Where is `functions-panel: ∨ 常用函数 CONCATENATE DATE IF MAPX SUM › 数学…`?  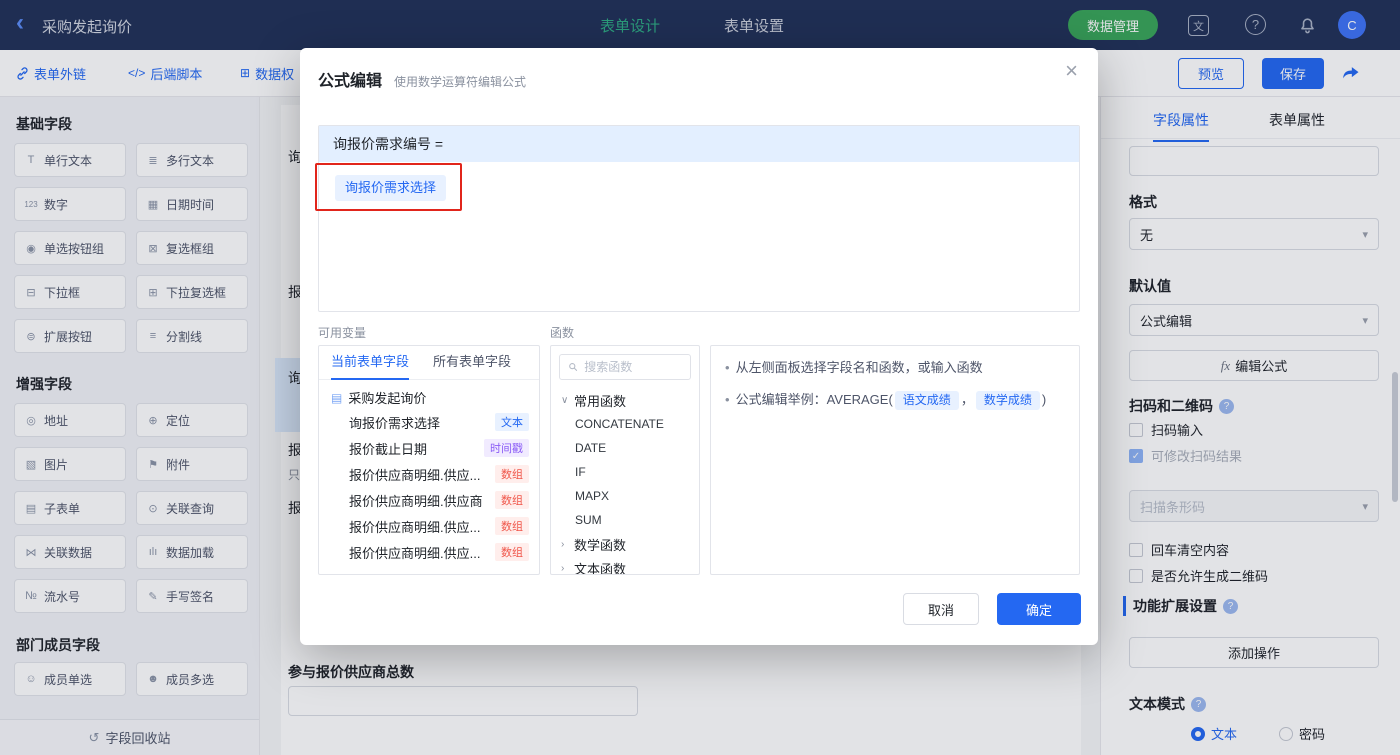 functions-panel: ∨ 常用函数 CONCATENATE DATE IF MAPX SUM › 数学… is located at coordinates (625, 460).